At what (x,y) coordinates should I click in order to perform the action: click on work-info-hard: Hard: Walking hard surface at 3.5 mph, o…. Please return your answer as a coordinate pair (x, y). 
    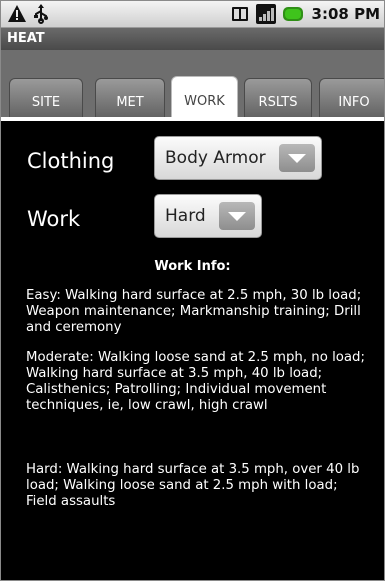
    Looking at the image, I should click on (193, 485).